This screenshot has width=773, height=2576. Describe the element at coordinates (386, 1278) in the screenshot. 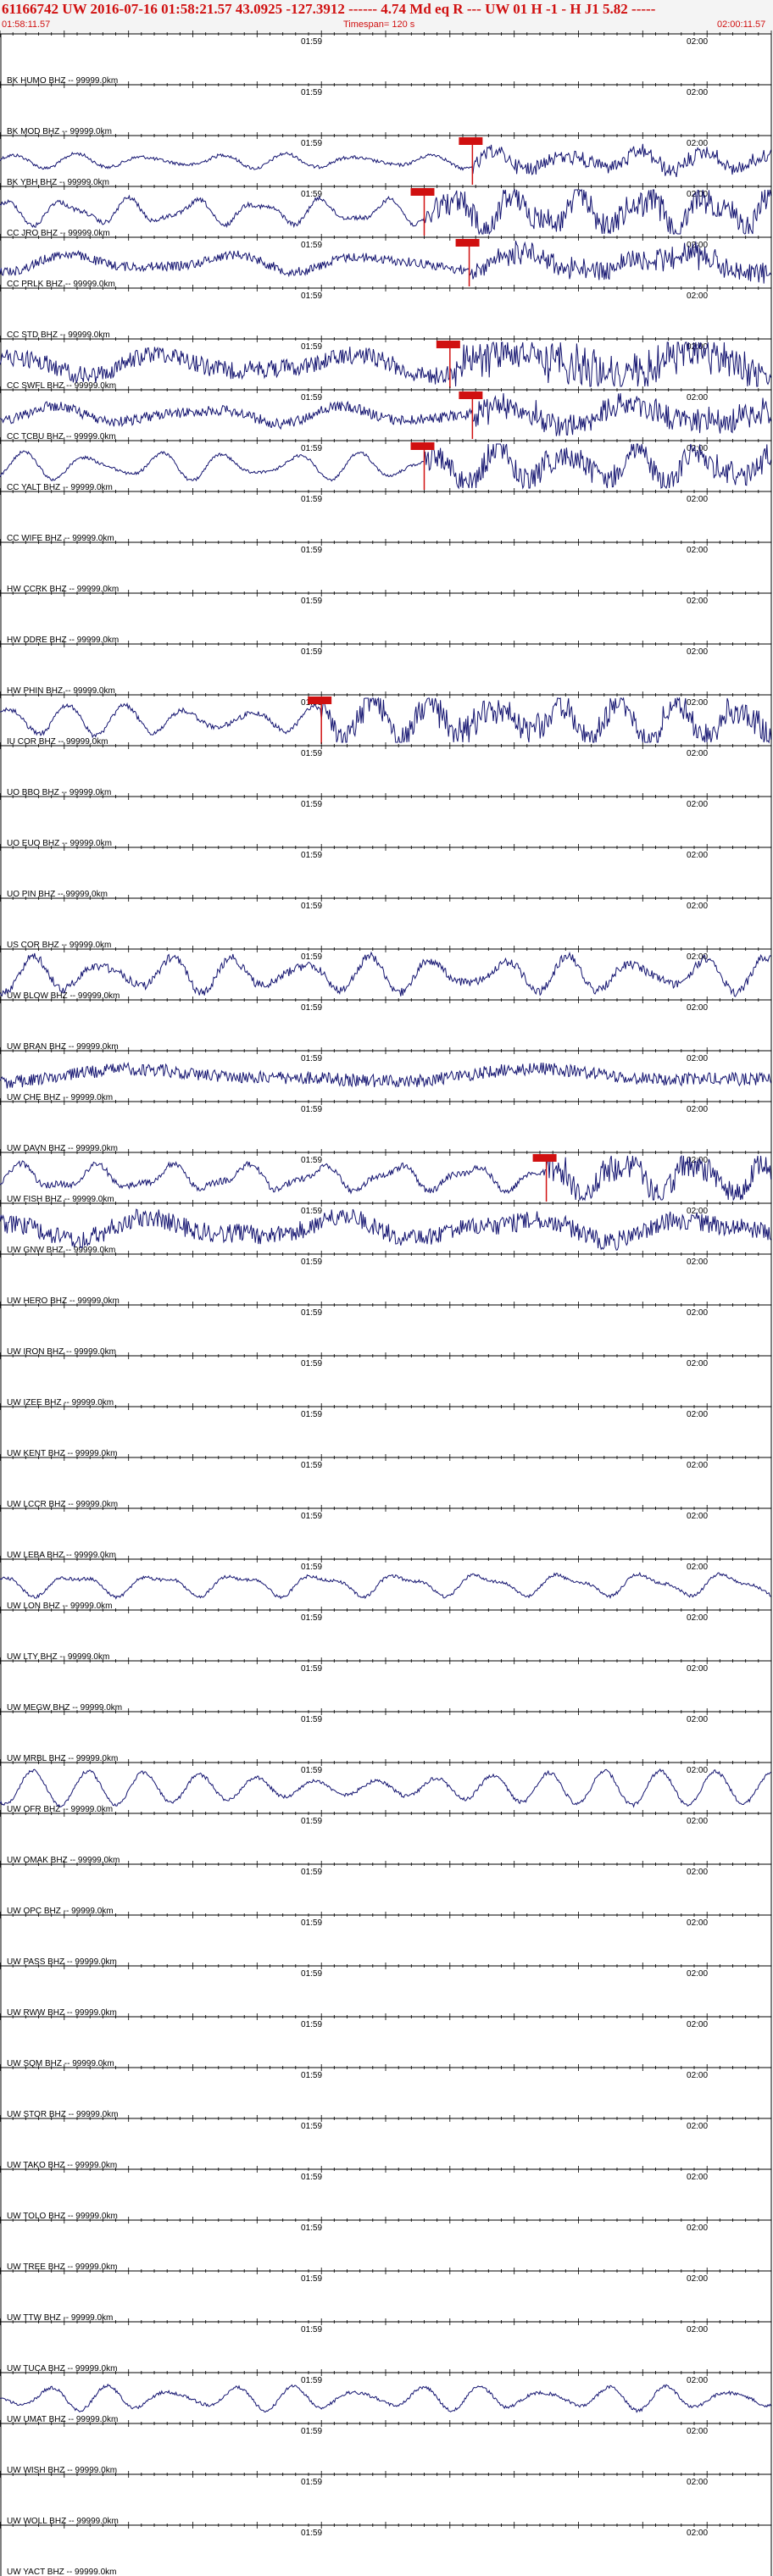

I see `trace-panel: 01:59 02:00 UW HERO BHZ -- 99999.0km` at that location.